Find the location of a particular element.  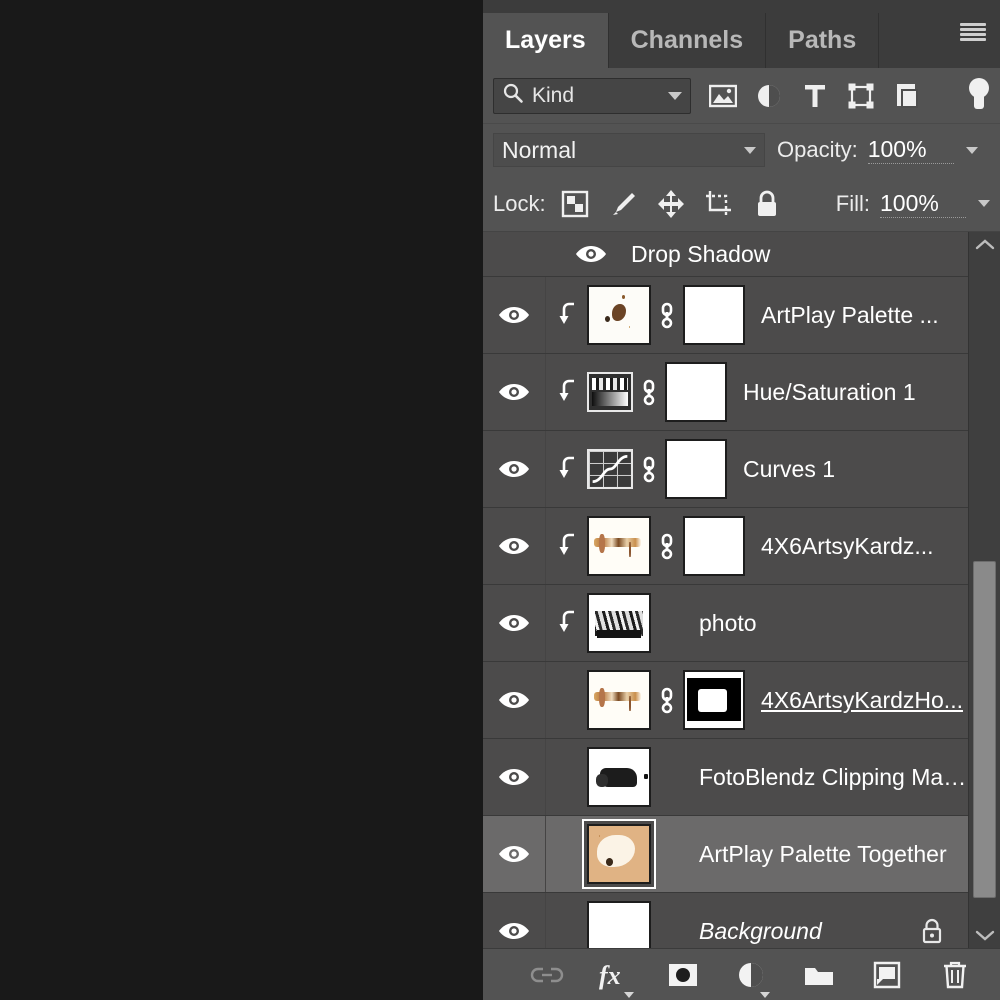

table-row: Curves 1 is located at coordinates (725, 469).